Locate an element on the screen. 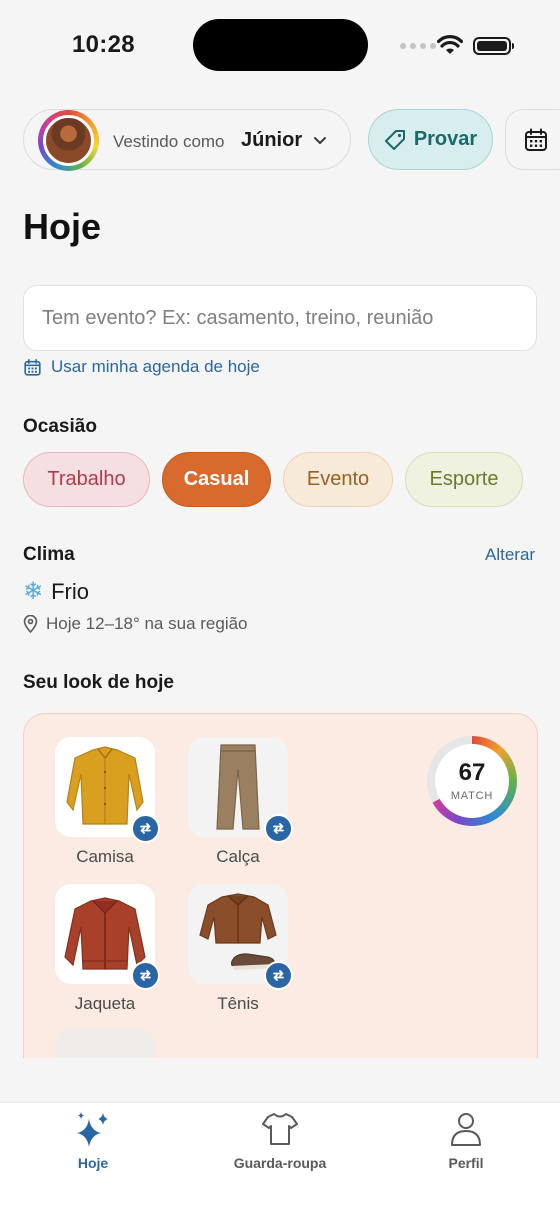 Image resolution: width=560 pixels, height=1217 pixels. person-icon is located at coordinates (466, 1129).